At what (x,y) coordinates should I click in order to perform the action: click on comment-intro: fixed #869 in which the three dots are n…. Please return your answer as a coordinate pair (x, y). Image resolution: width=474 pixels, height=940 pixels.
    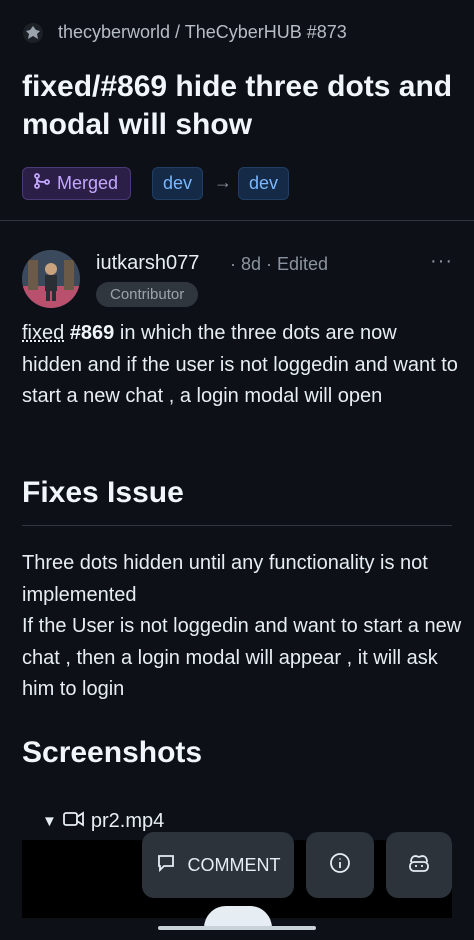
    Looking at the image, I should click on (242, 365).